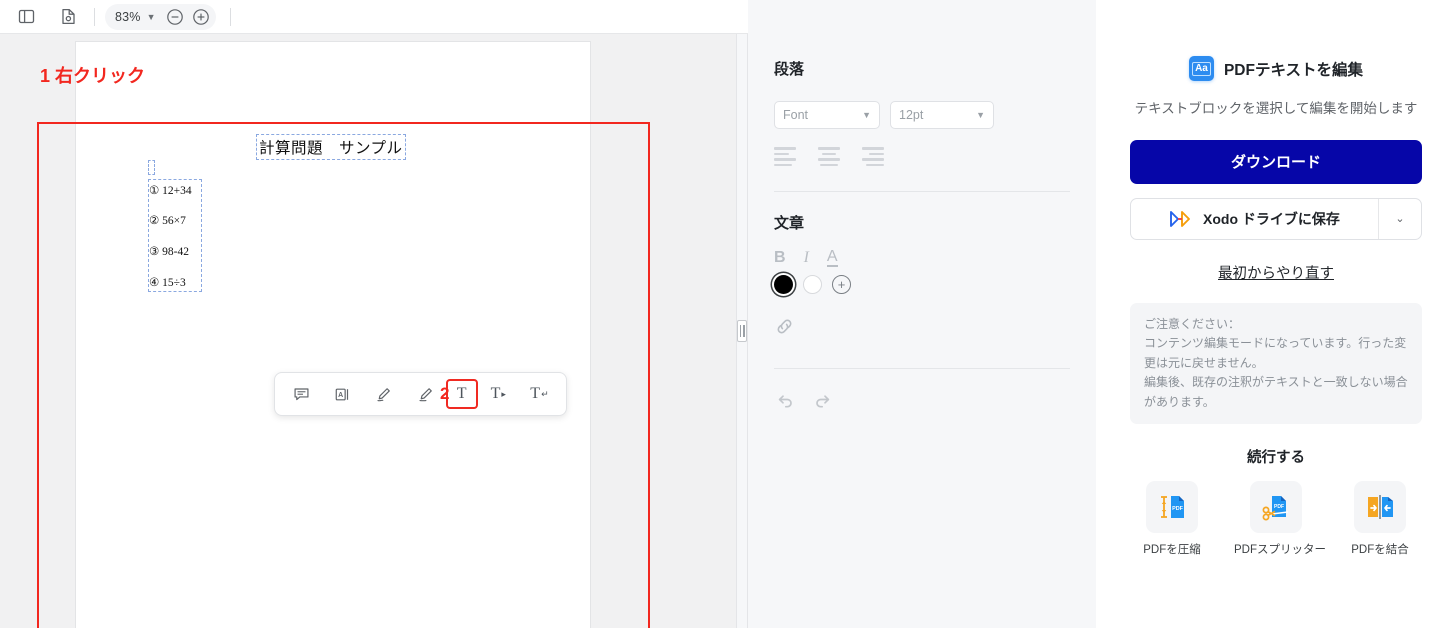  I want to click on comment-tool-button, so click(301, 394).